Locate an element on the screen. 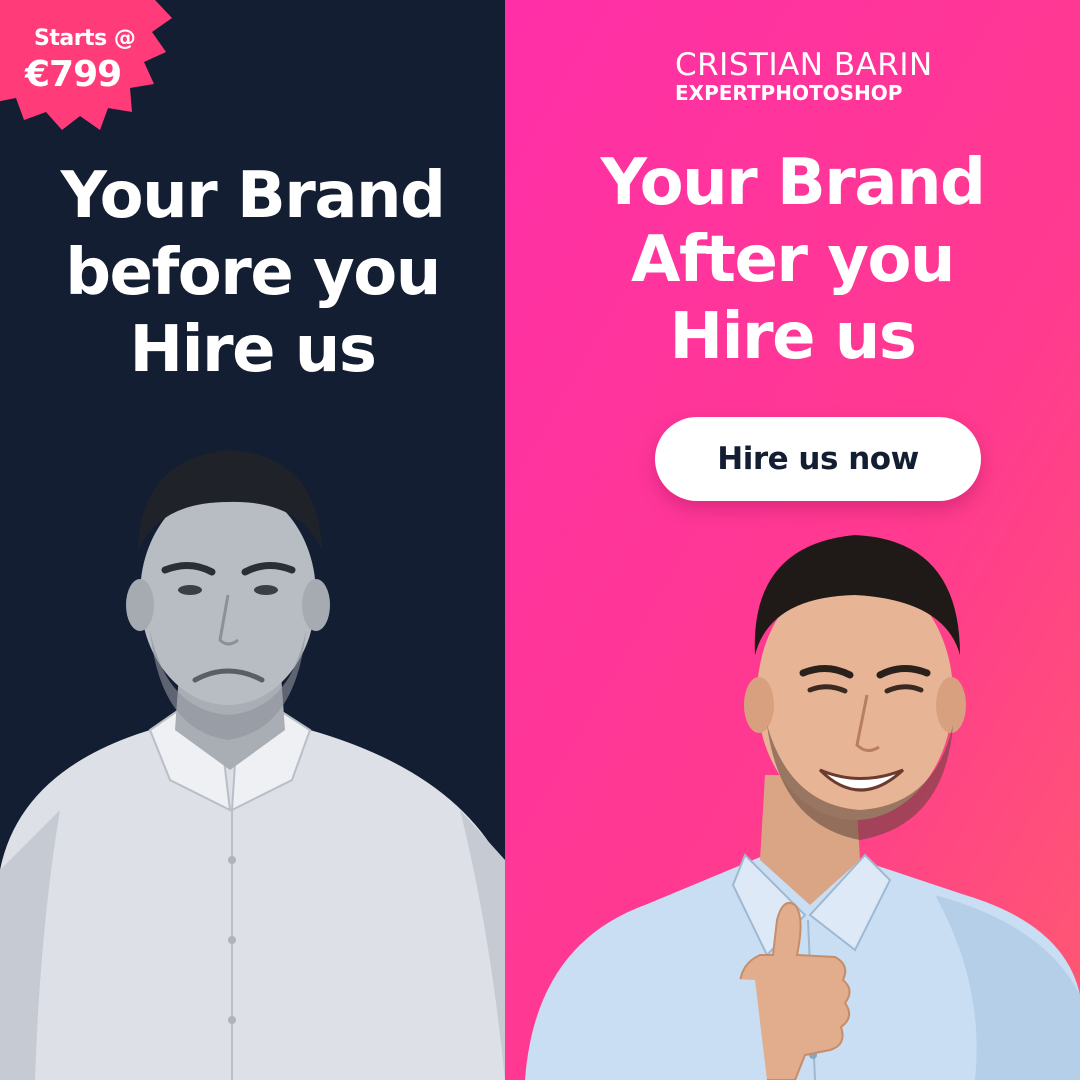  after-headline-line1: Your Brand is located at coordinates (793, 183).